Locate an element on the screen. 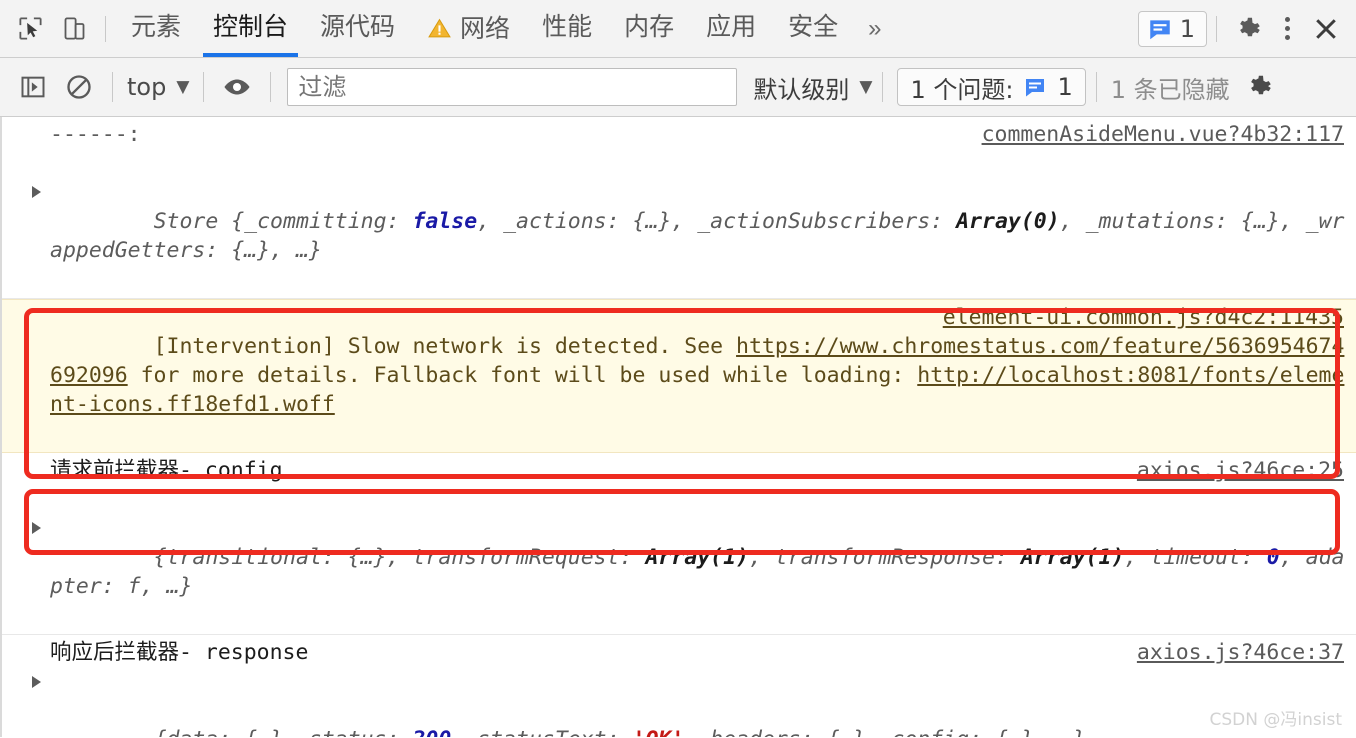  tab-memory: 内存 is located at coordinates (649, 29).